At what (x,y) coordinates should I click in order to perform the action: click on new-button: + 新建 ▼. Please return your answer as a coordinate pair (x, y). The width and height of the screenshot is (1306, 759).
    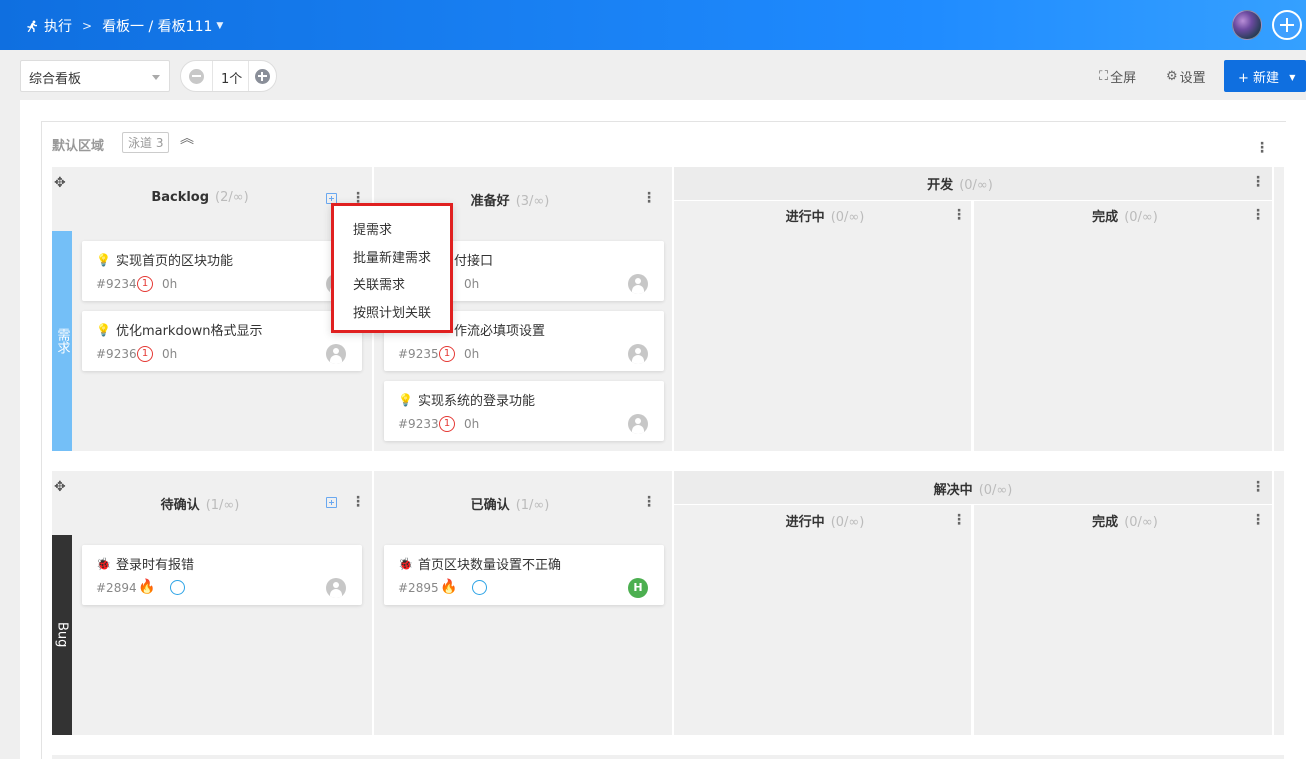
    Looking at the image, I should click on (1265, 76).